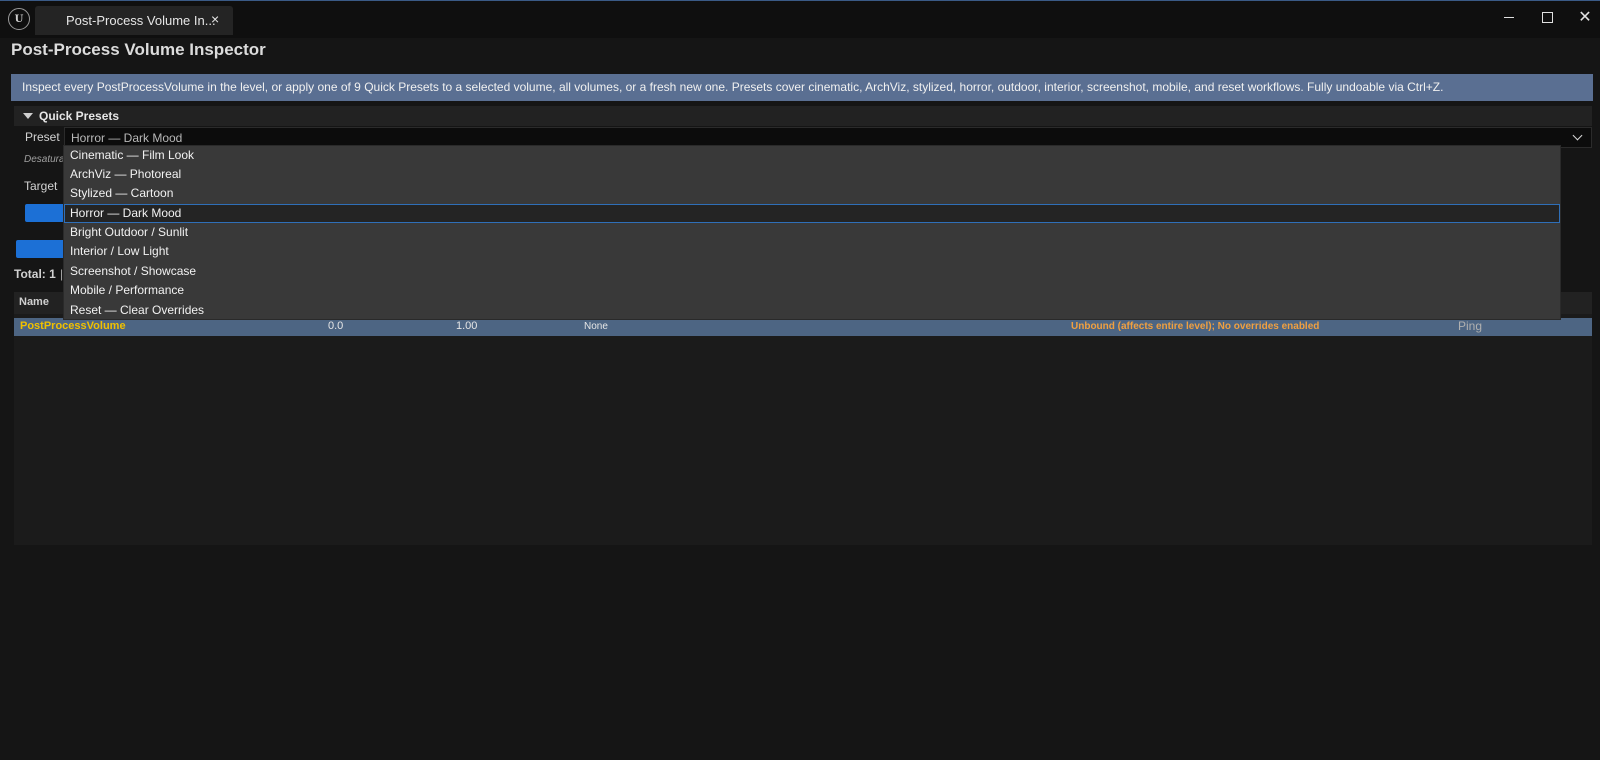 The height and width of the screenshot is (760, 1600). What do you see at coordinates (1470, 326) in the screenshot?
I see `ping-button: Ping` at bounding box center [1470, 326].